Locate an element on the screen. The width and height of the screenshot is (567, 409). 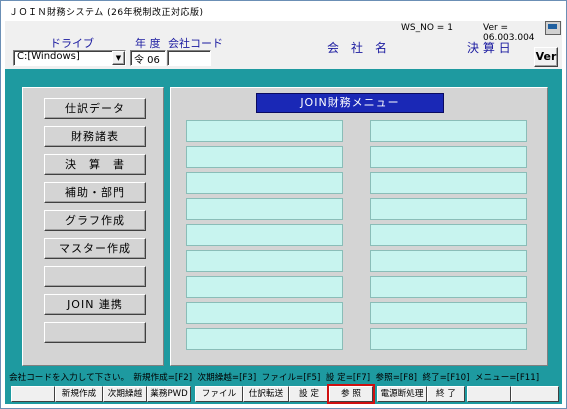
drive-select: C:[Windows] ▼ is located at coordinates (69, 58).